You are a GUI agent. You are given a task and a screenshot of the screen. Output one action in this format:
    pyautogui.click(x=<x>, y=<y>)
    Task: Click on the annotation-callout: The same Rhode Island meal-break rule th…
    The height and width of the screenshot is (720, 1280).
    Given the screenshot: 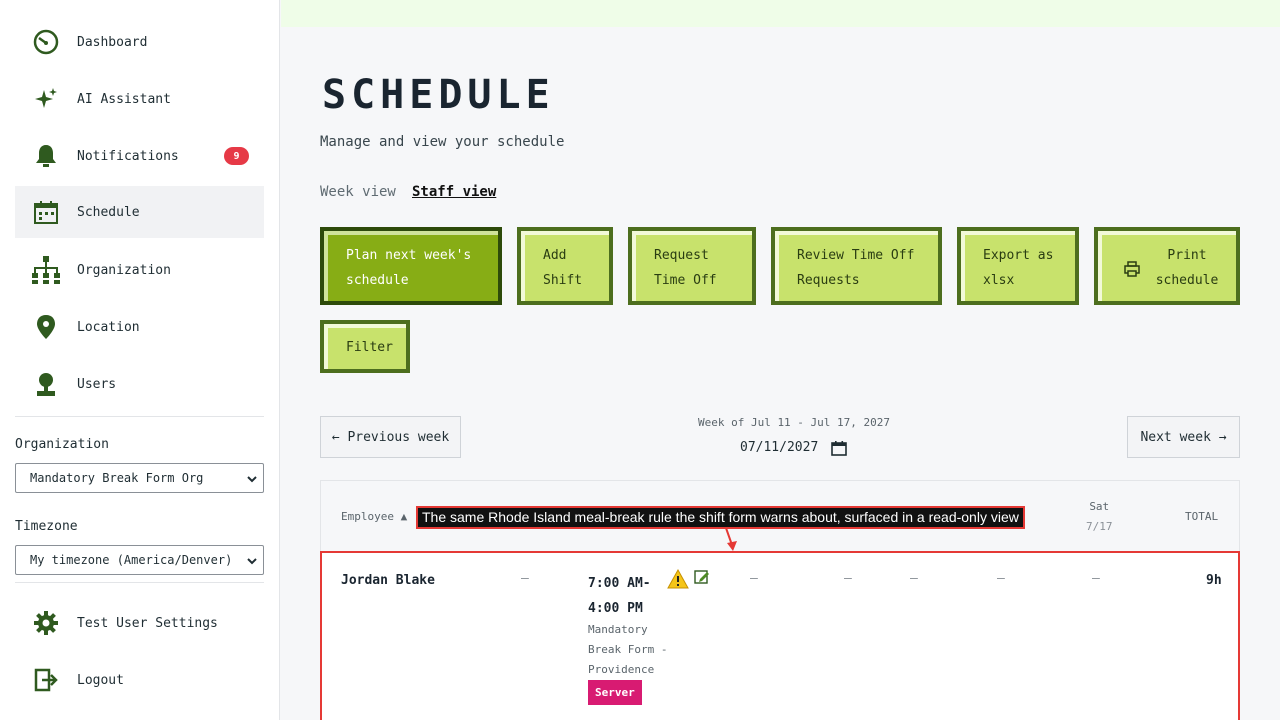 What is the action you would take?
    pyautogui.click(x=720, y=517)
    